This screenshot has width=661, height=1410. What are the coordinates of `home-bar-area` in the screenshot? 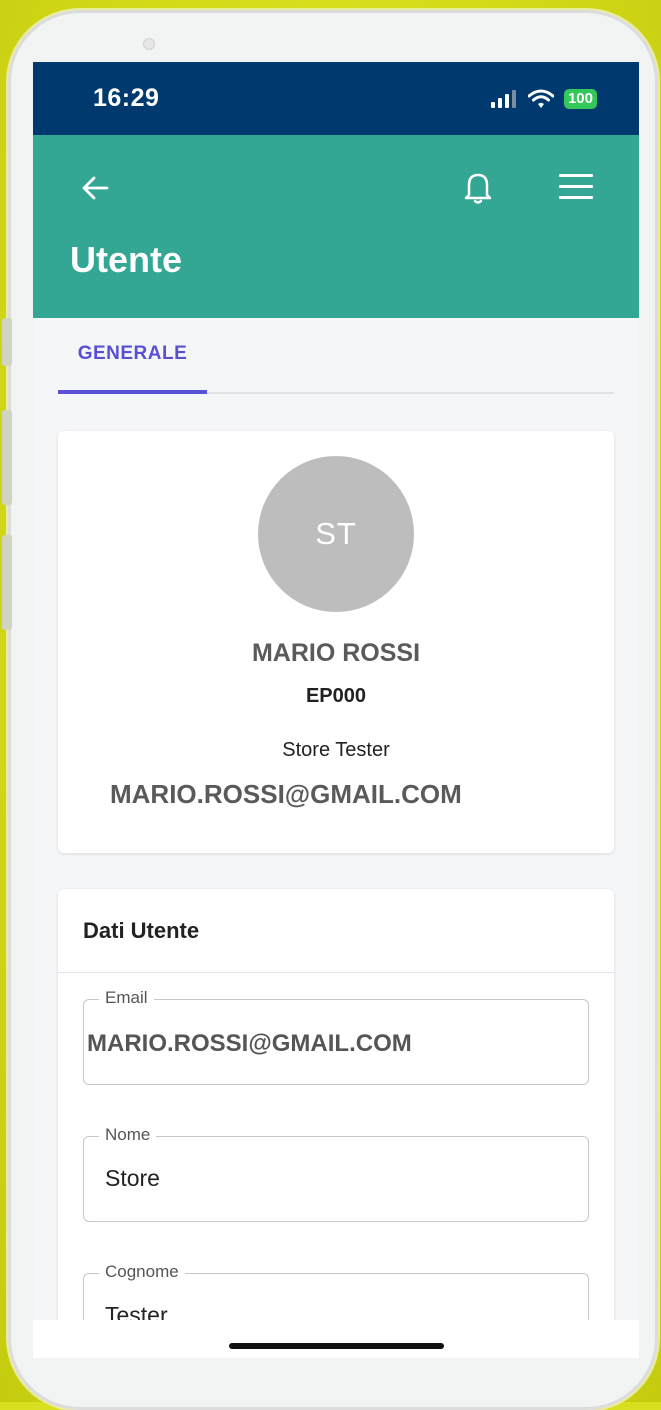 It's located at (336, 1339).